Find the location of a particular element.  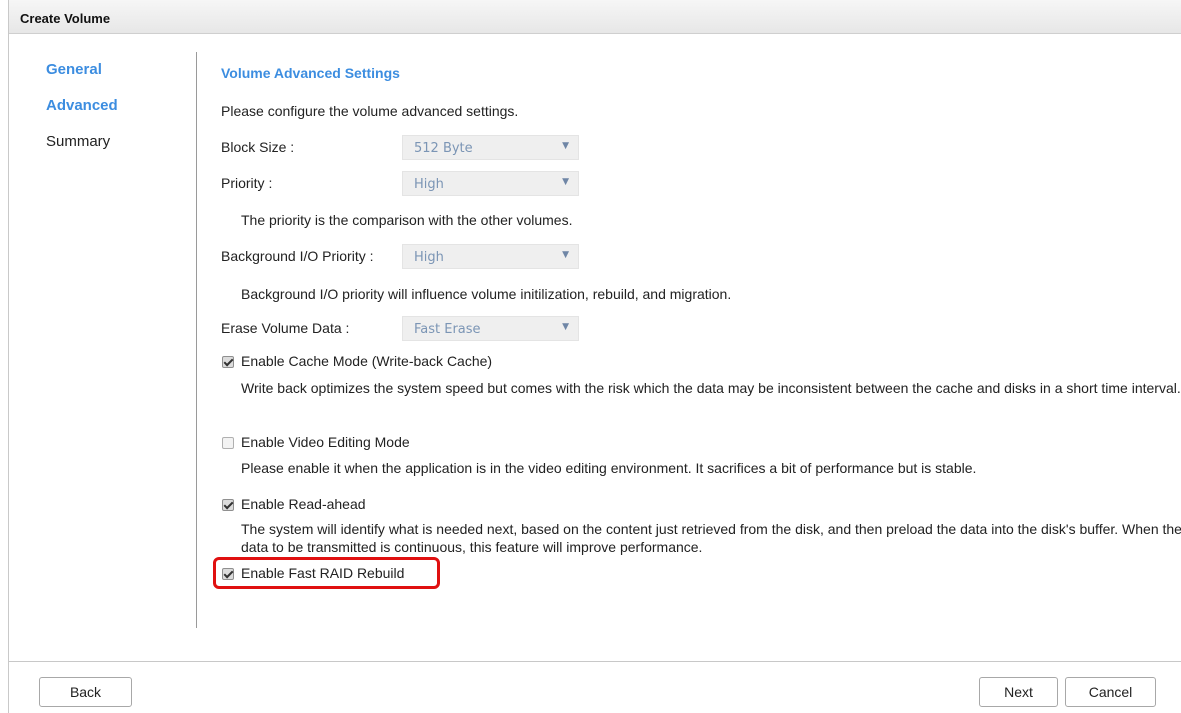

dialog-title: Create Volume is located at coordinates (65, 18).